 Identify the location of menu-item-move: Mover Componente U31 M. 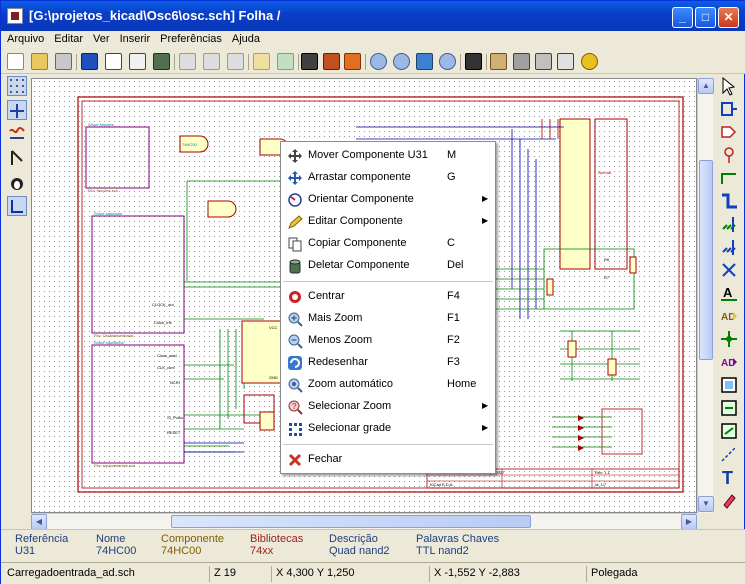
(388, 156).